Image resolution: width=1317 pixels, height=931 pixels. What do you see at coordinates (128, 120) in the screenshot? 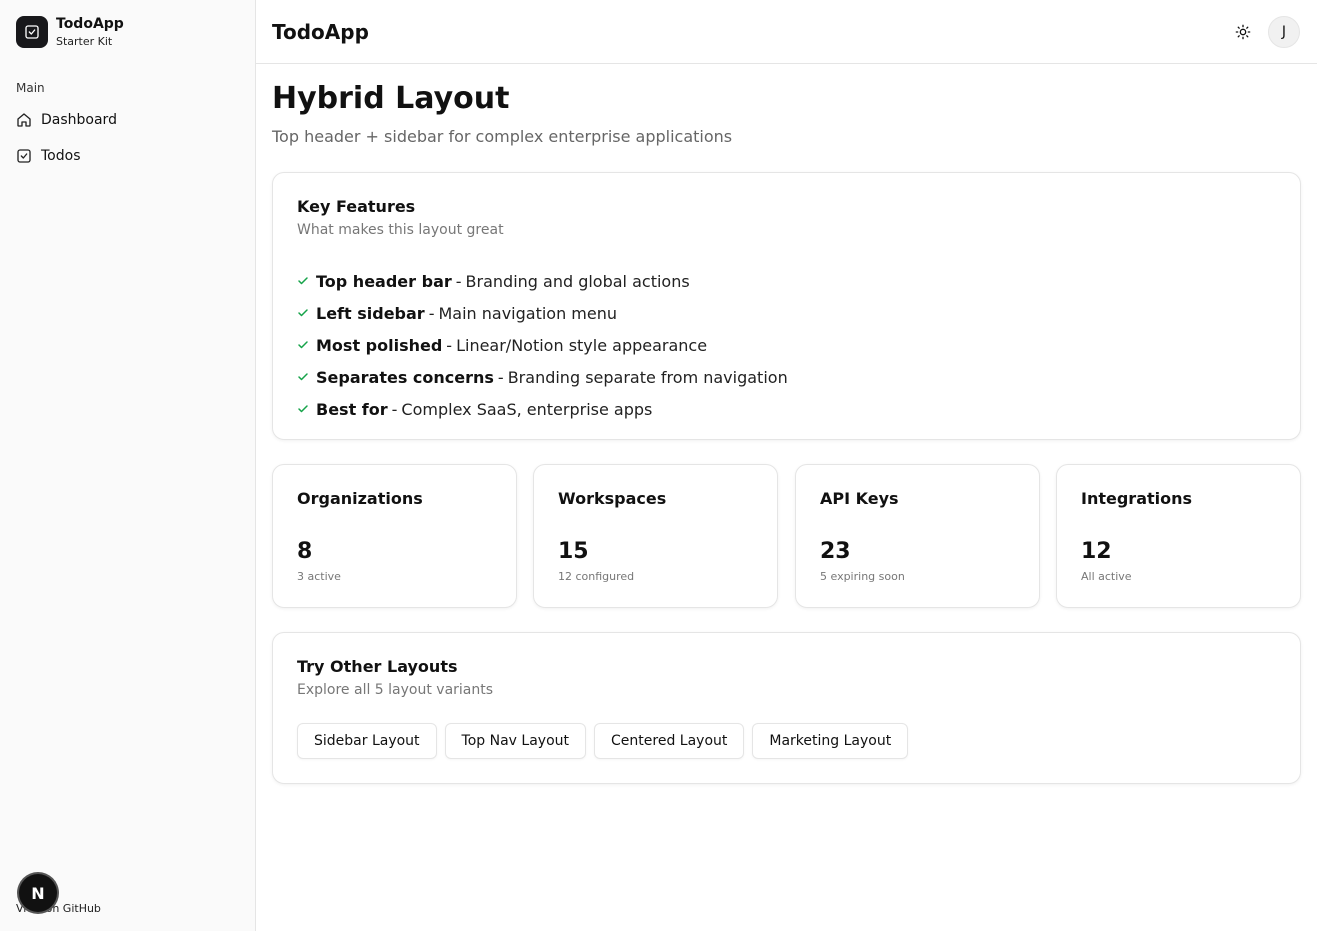
I see `sidebar-item-dashboard: Dashboard` at bounding box center [128, 120].